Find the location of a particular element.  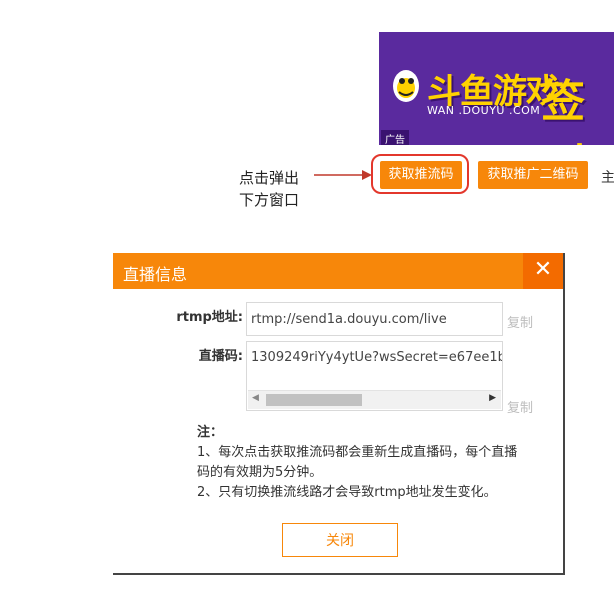

ad-badge: 广告 is located at coordinates (395, 137).